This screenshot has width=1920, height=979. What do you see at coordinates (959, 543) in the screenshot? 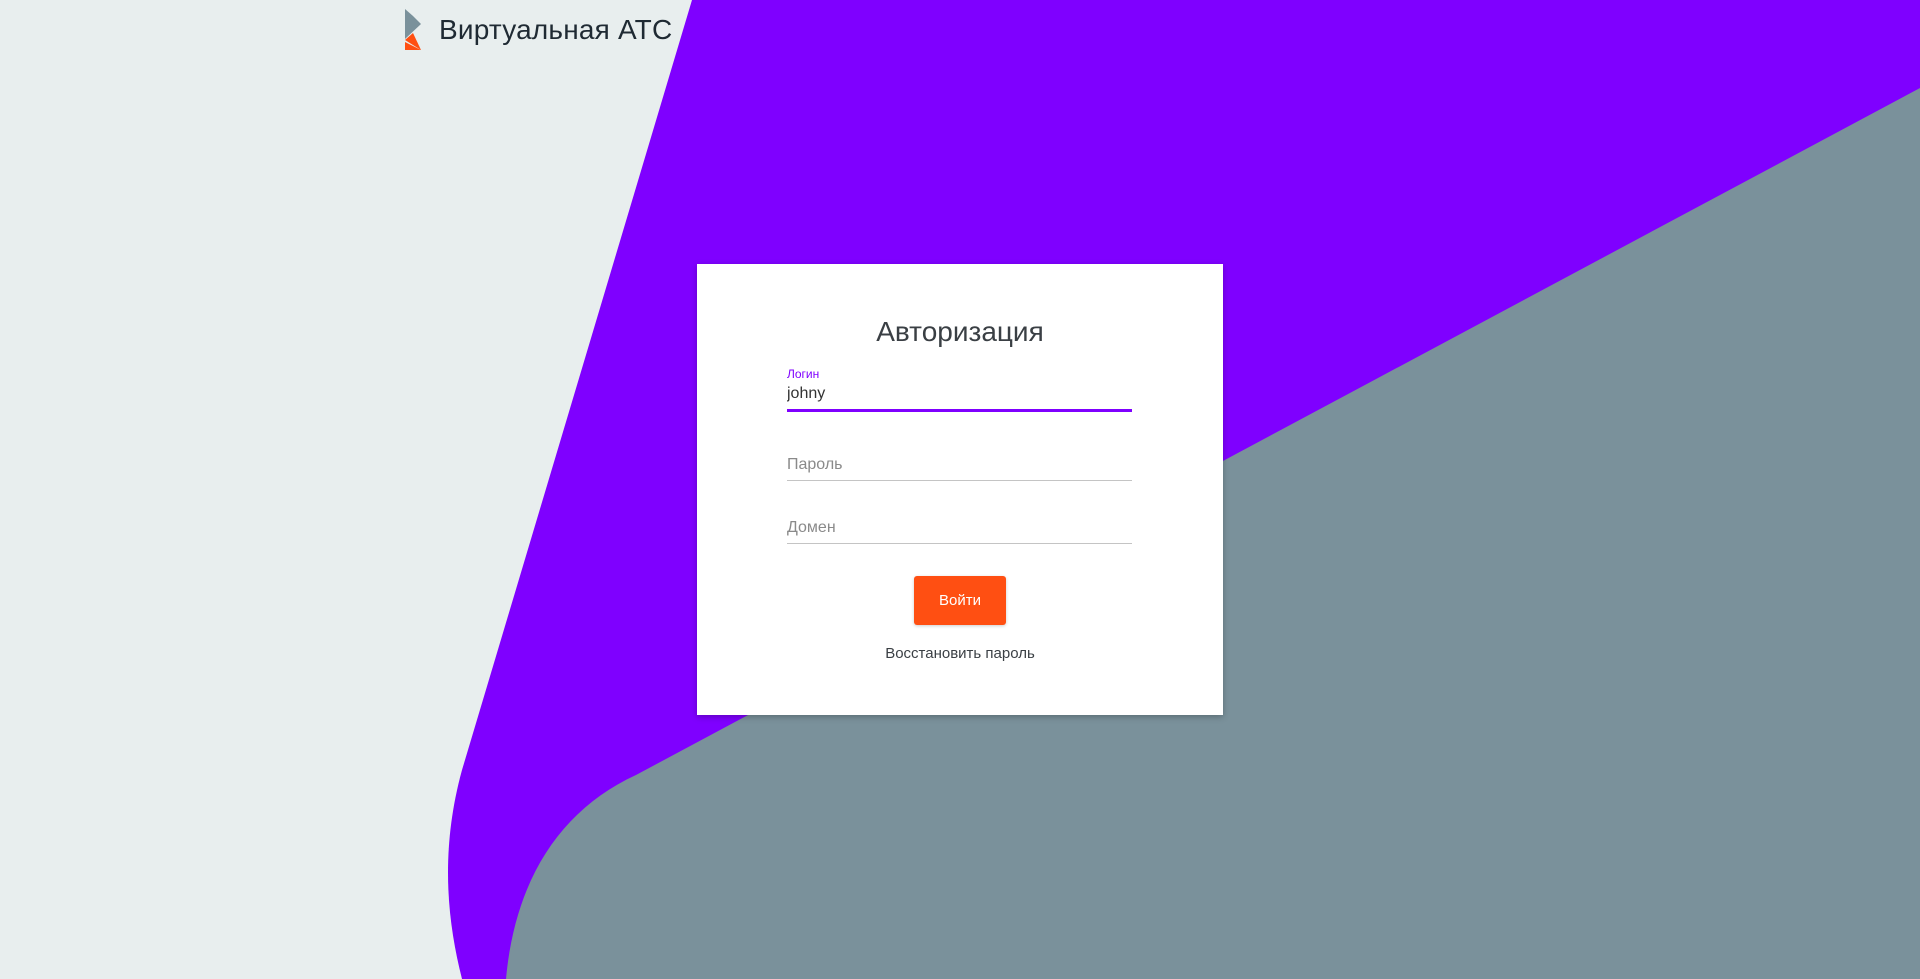
I see `domain-field-underline` at bounding box center [959, 543].